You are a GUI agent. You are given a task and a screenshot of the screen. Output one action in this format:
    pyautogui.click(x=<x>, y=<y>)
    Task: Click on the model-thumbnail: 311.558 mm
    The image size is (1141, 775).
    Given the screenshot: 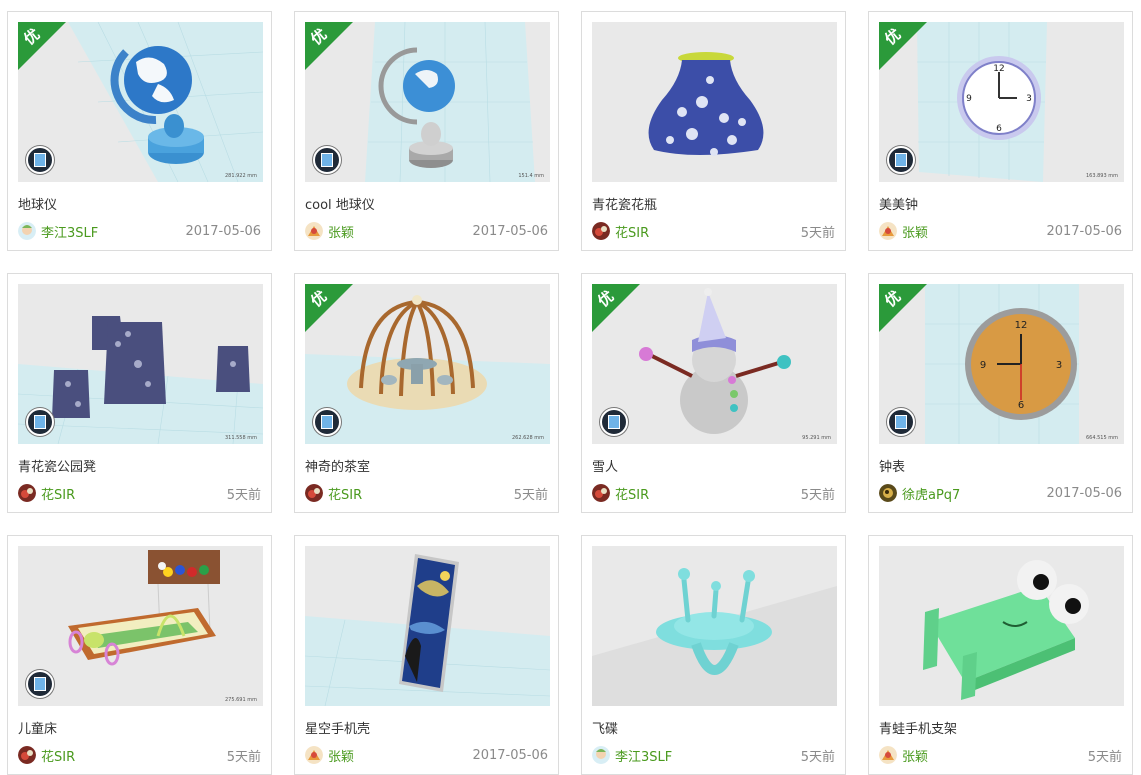 What is the action you would take?
    pyautogui.click(x=140, y=364)
    